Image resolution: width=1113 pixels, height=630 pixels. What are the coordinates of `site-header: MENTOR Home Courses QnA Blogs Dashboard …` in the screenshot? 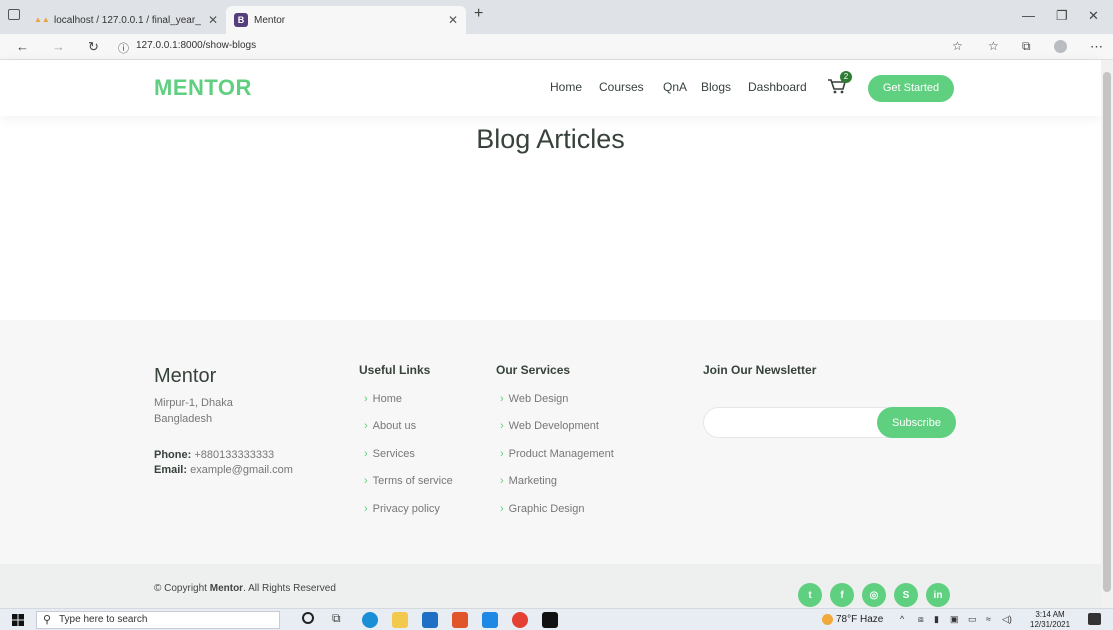 It's located at (550, 88).